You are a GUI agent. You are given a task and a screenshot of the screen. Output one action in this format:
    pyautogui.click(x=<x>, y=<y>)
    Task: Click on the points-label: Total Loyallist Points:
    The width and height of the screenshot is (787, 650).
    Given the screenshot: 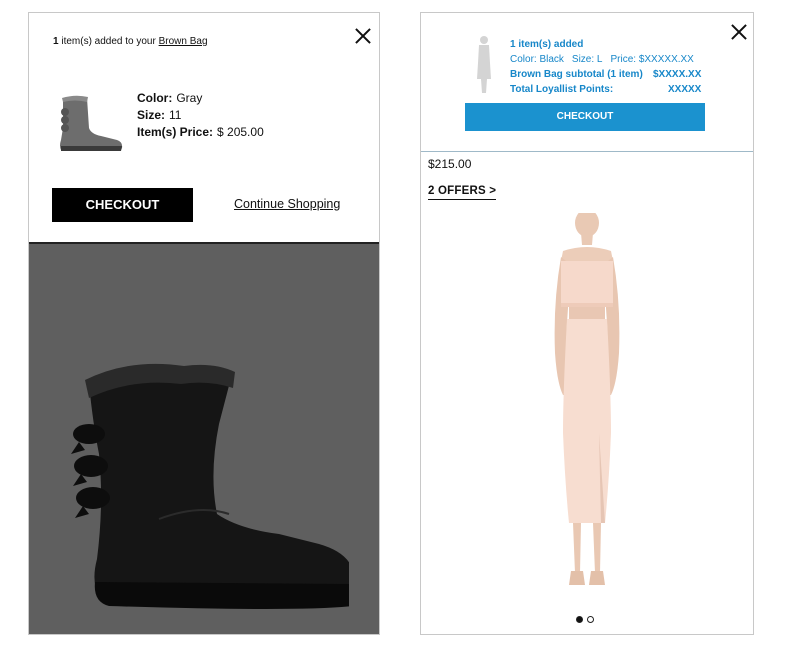 What is the action you would take?
    pyautogui.click(x=562, y=89)
    